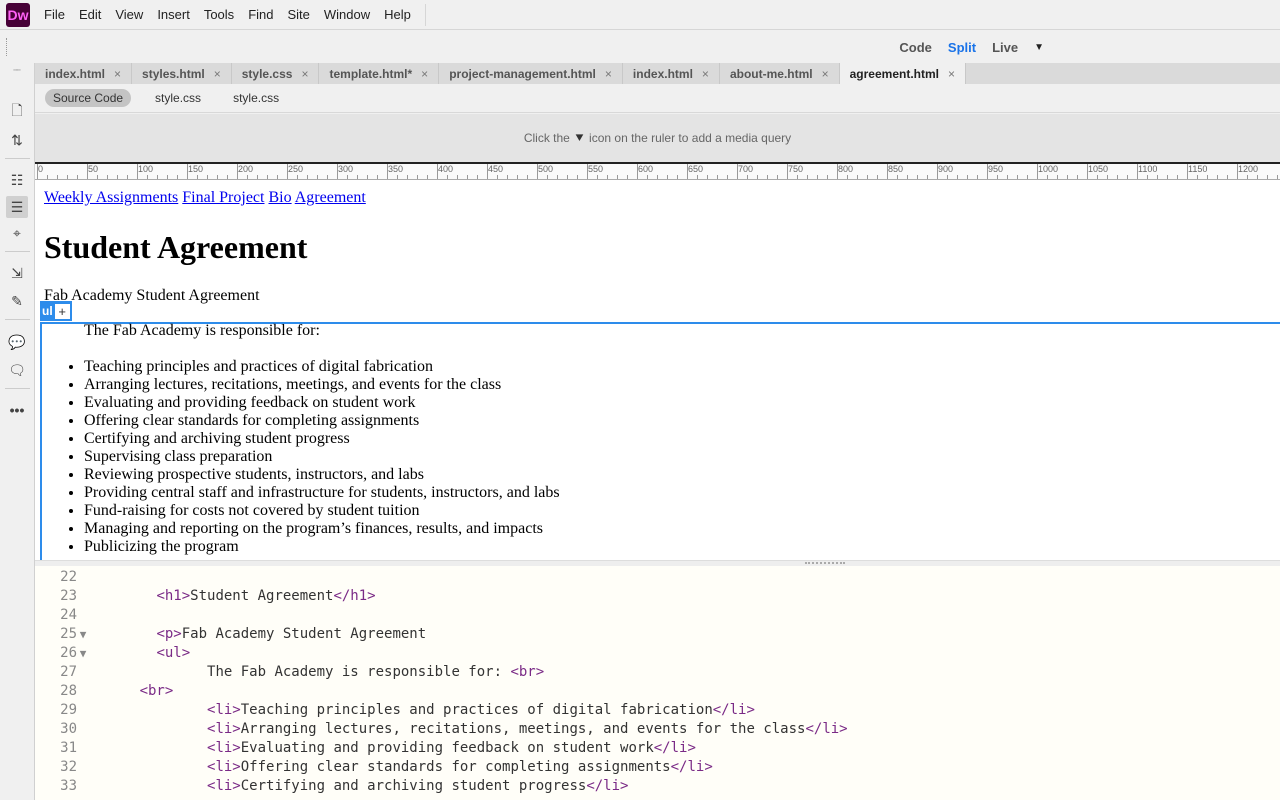 The width and height of the screenshot is (1280, 800). Describe the element at coordinates (88, 98) in the screenshot. I see `related-file-source-code: Source Code` at that location.